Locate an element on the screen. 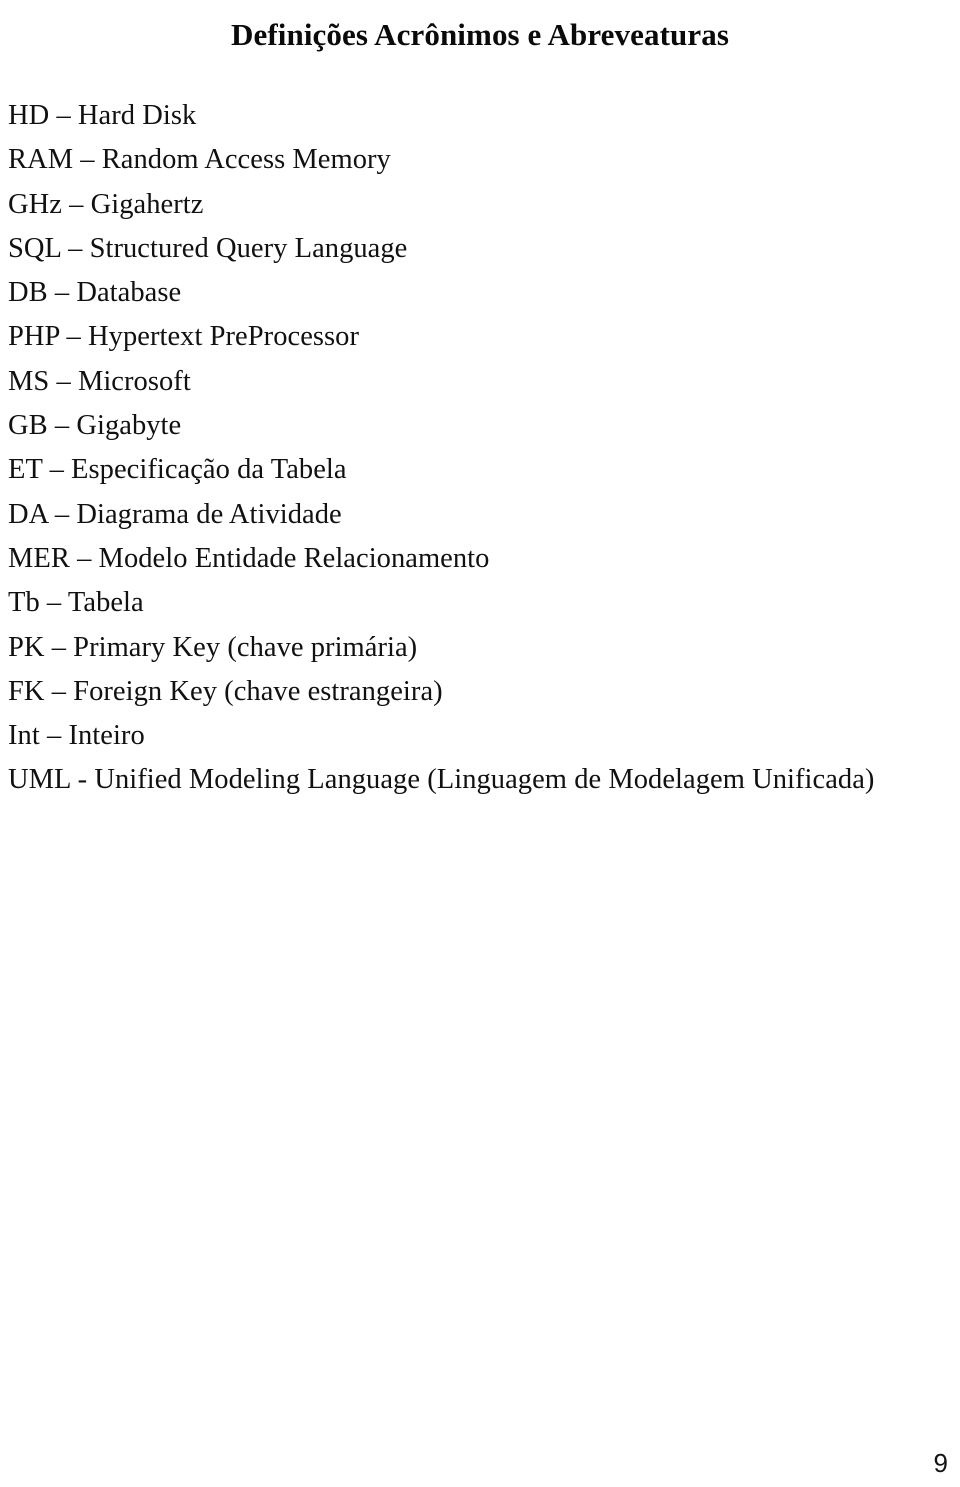 This screenshot has width=960, height=1487. list-item: PHP – Hypertext PreProcessor is located at coordinates (184, 337).